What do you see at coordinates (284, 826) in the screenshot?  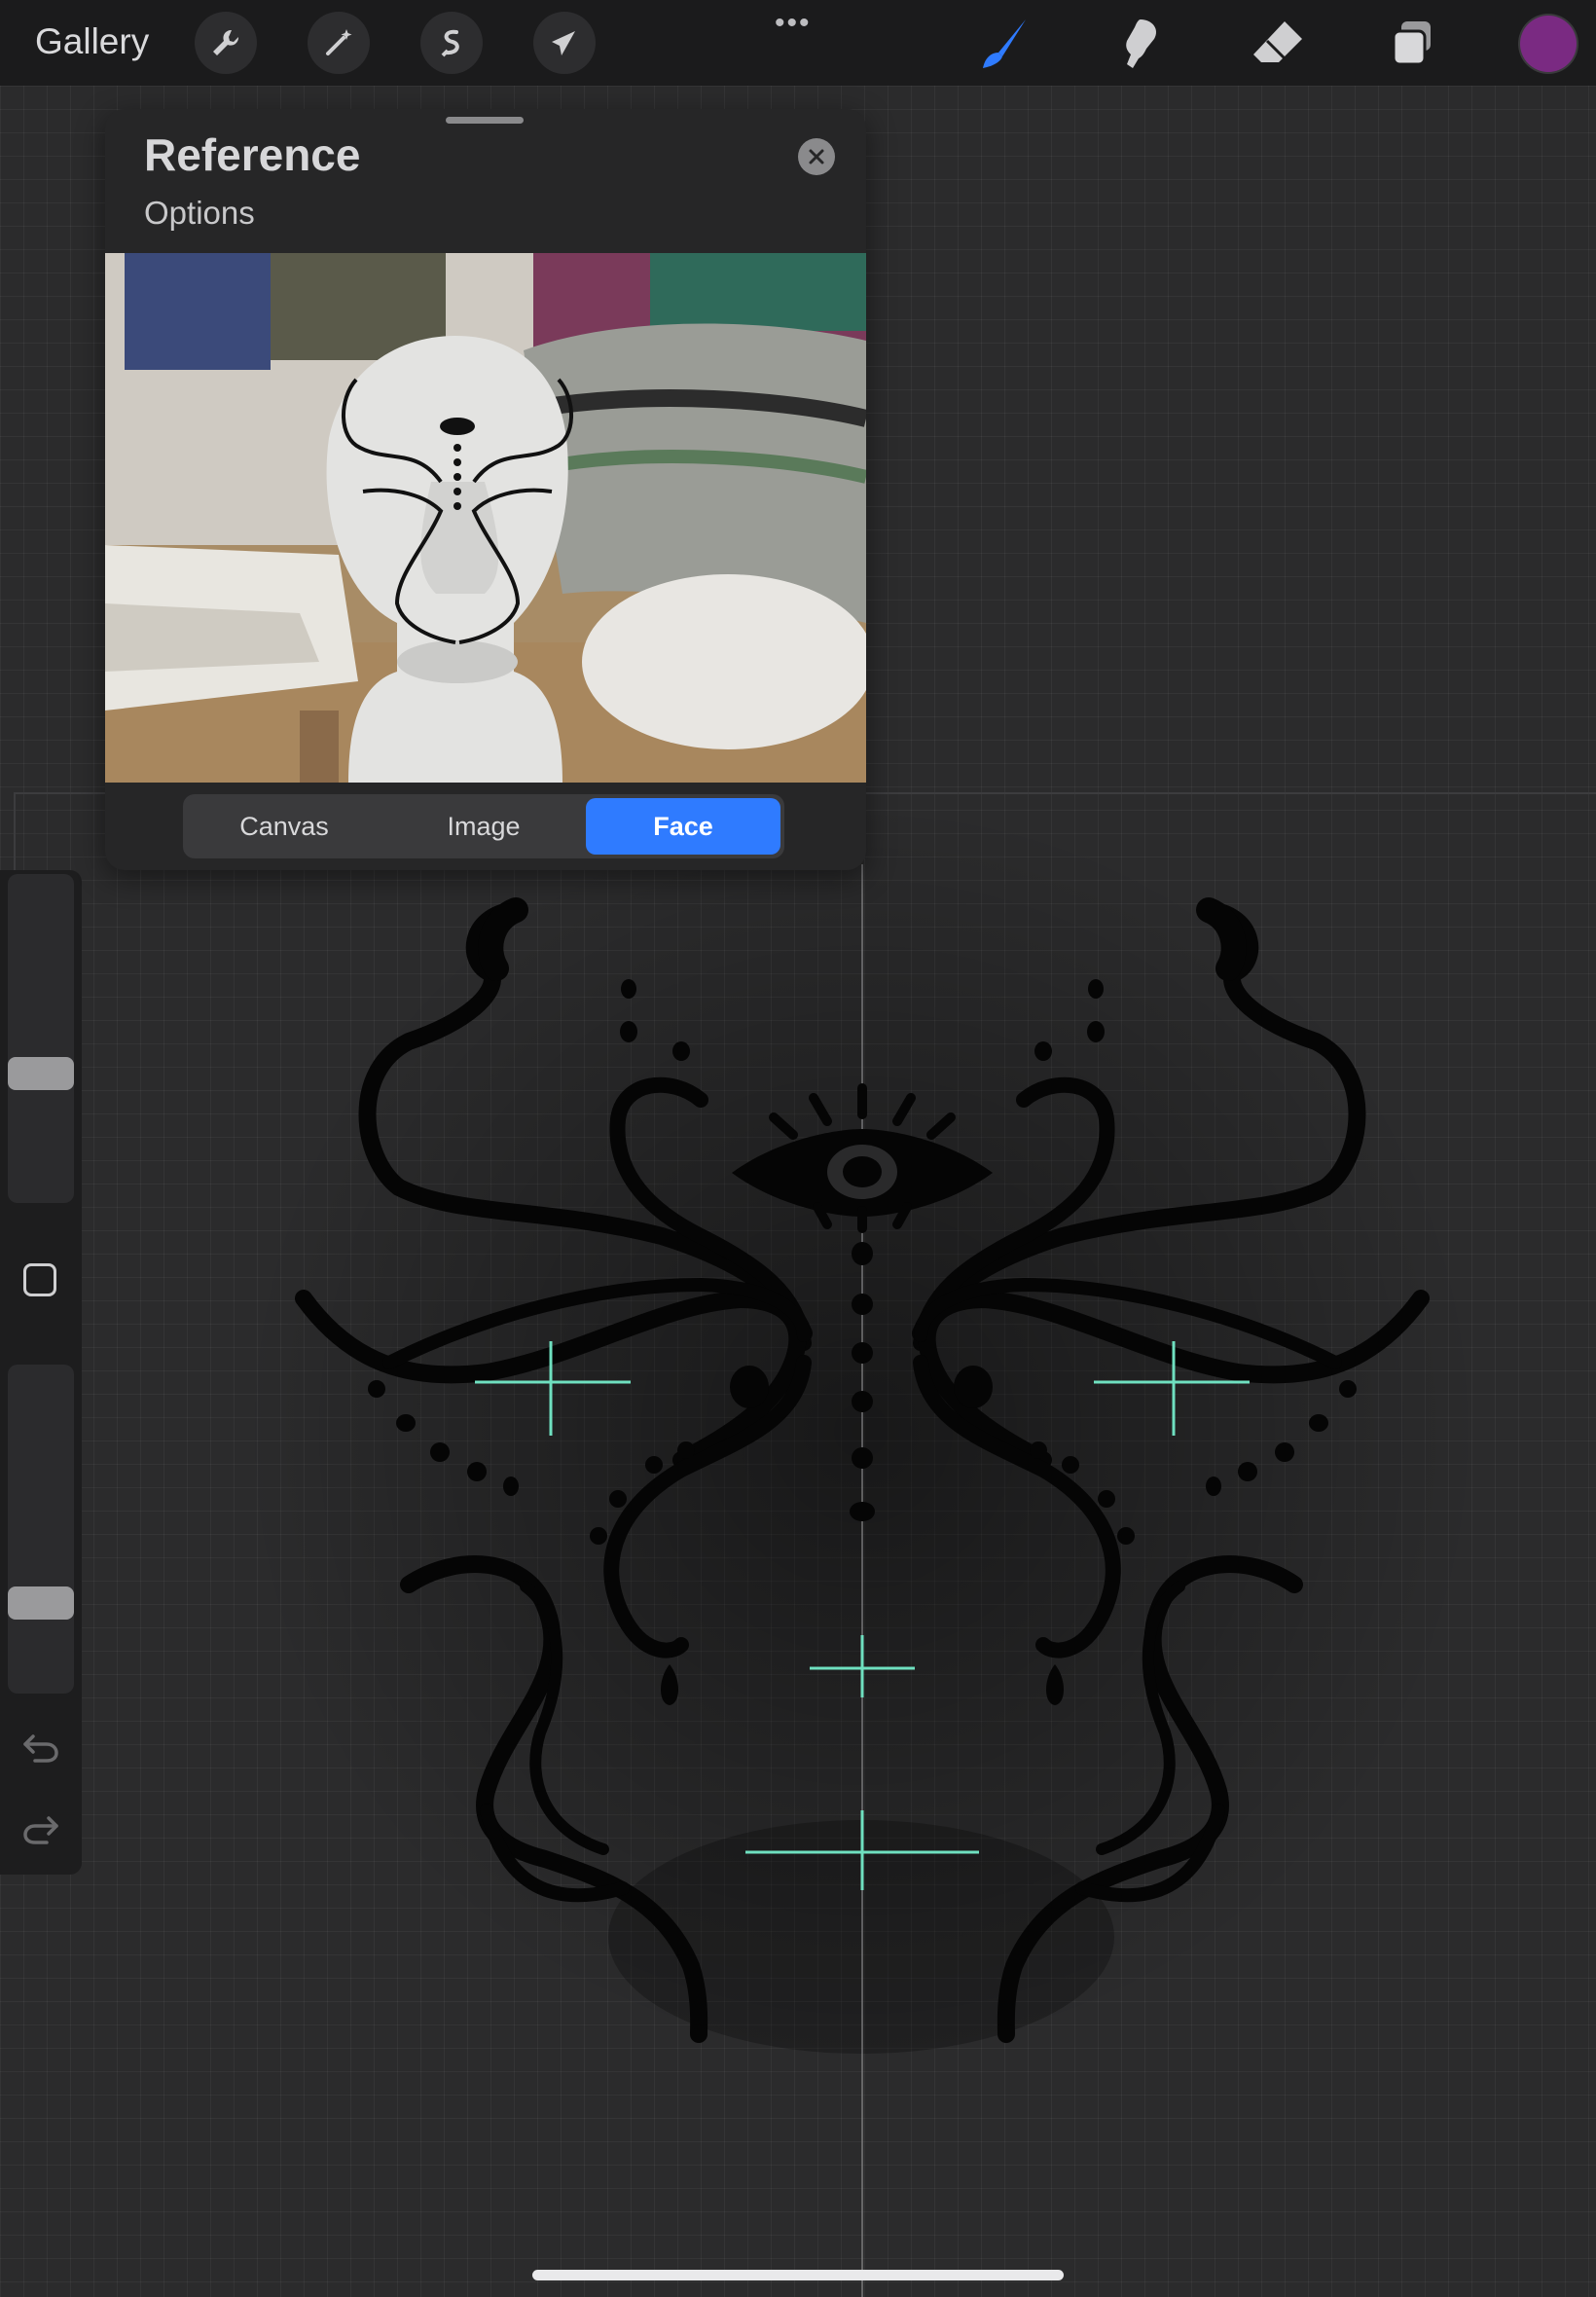 I see `tab-canvas: Canvas` at bounding box center [284, 826].